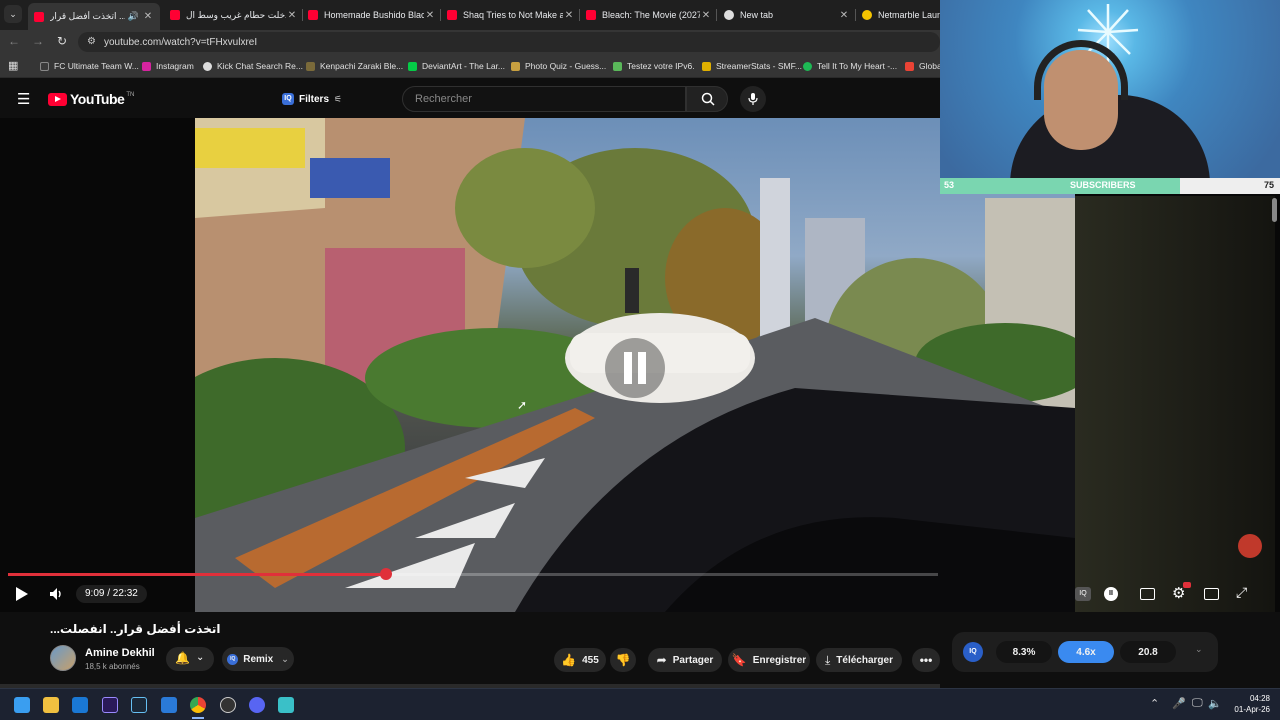 Image resolution: width=1280 pixels, height=720 pixels. I want to click on windows-start-icon, so click(22, 705).